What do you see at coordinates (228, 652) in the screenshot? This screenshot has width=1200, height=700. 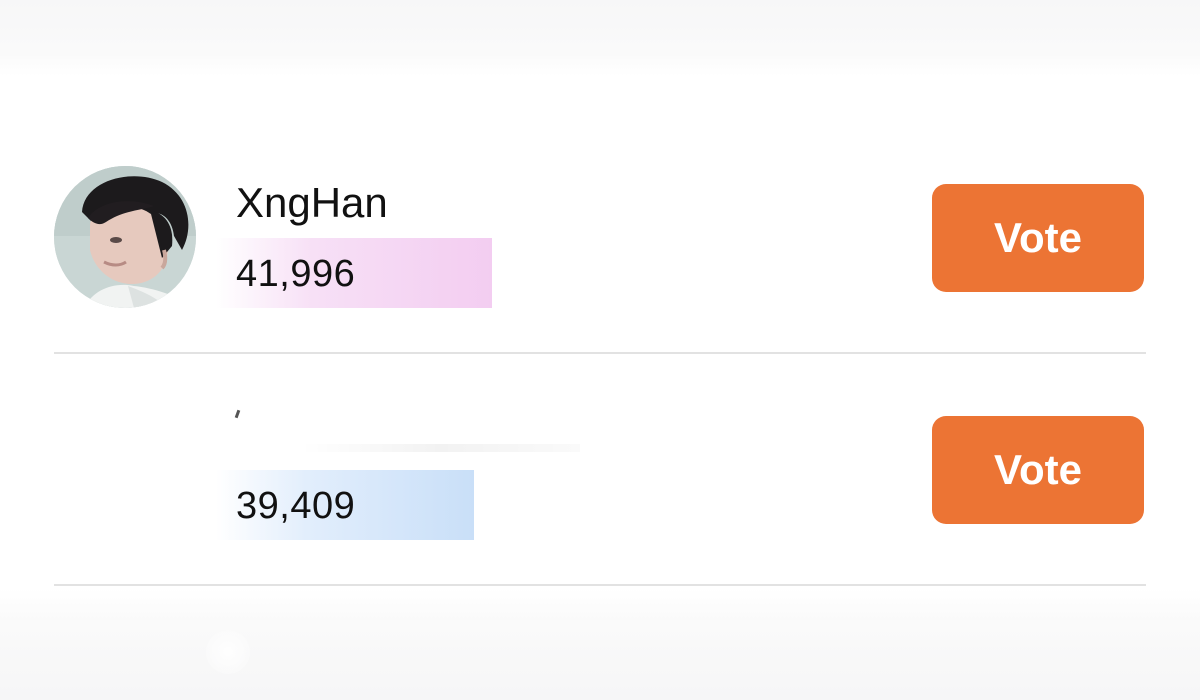 I see `faded-avatar-hint` at bounding box center [228, 652].